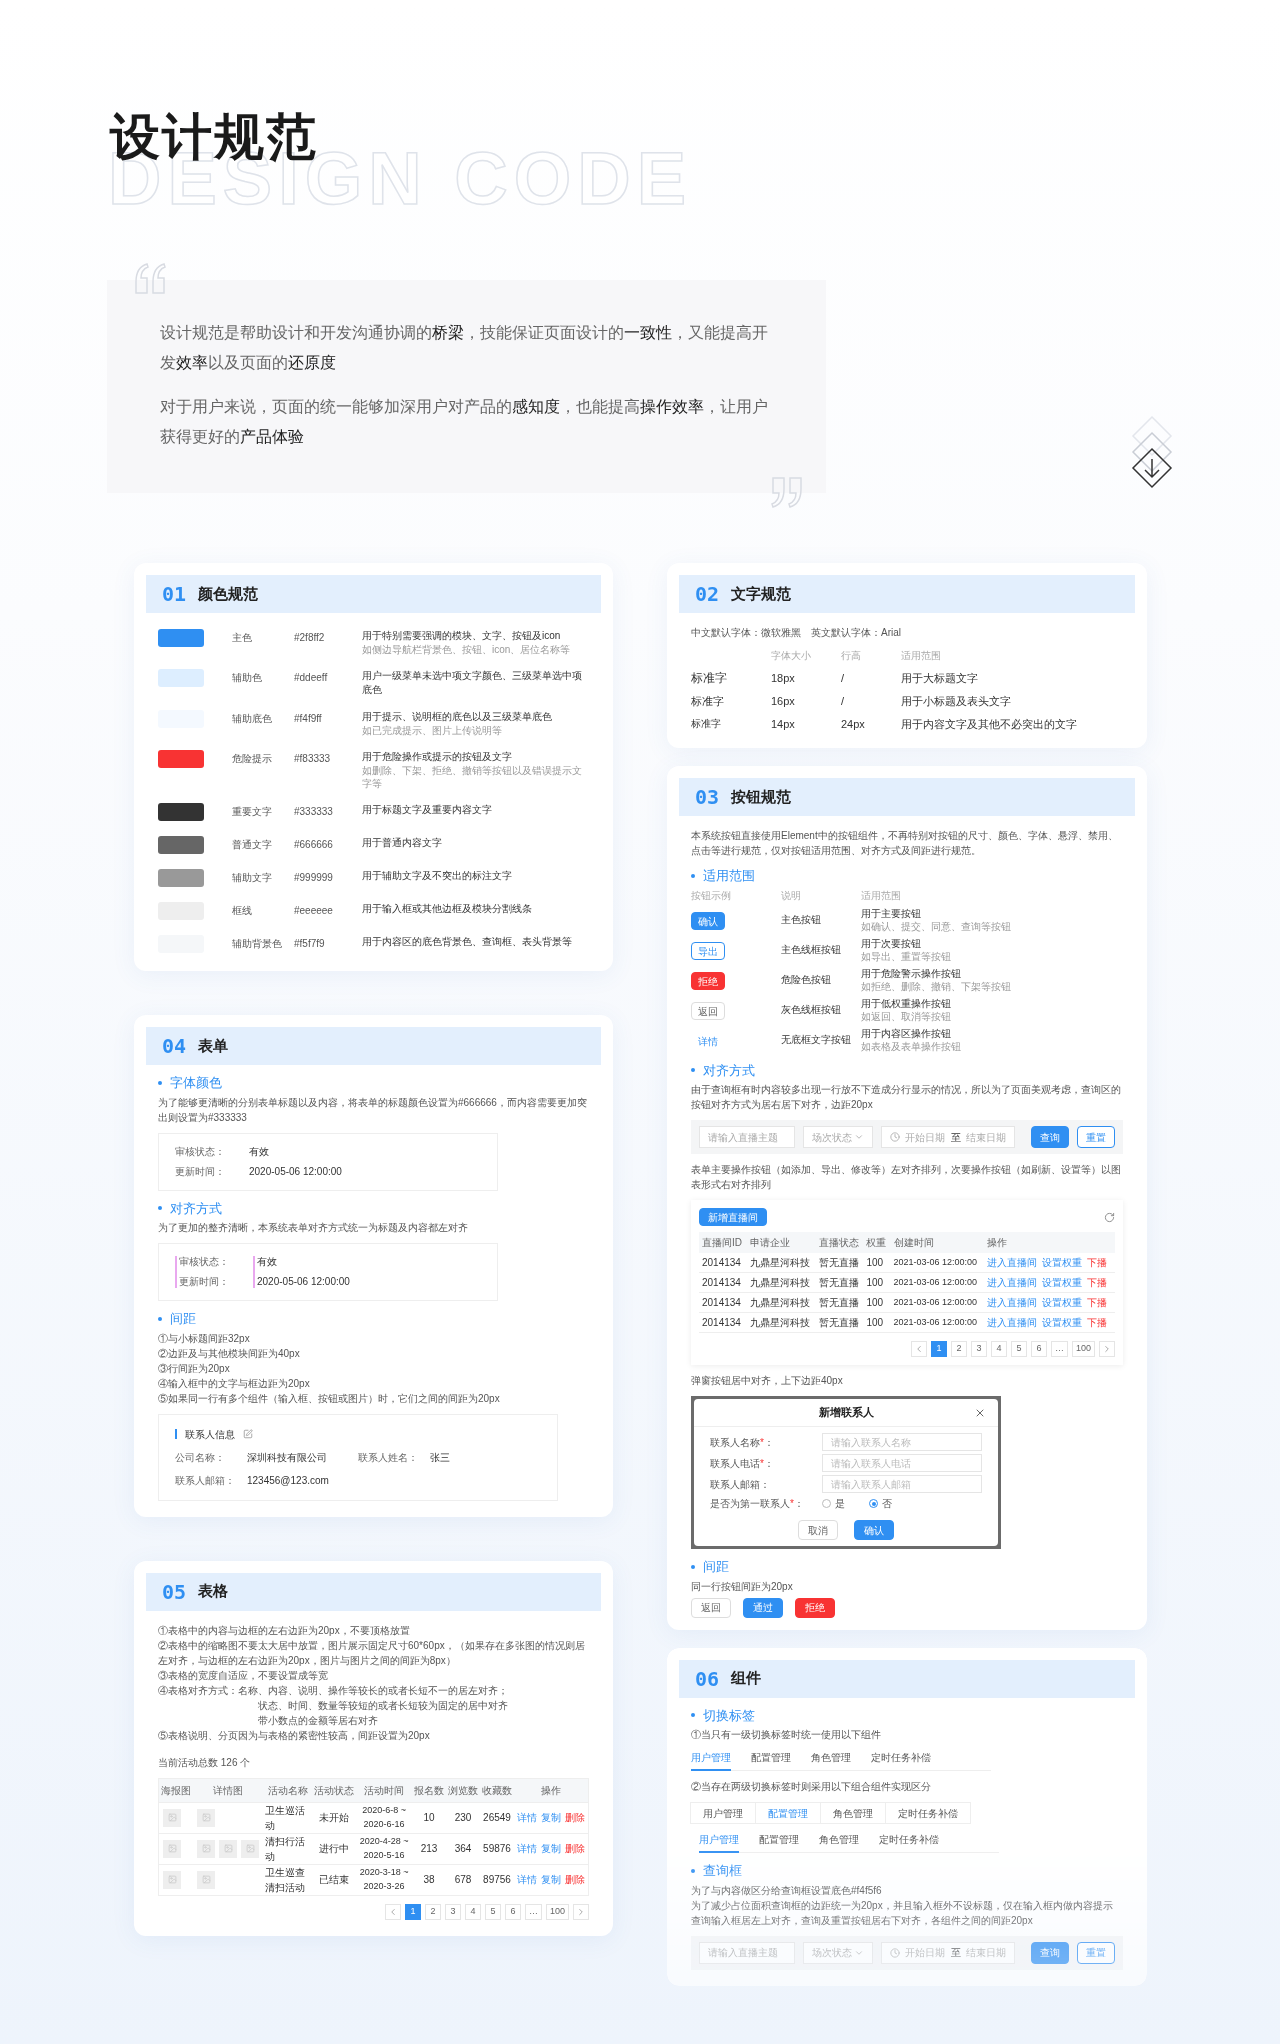 The image size is (1280, 2044). Describe the element at coordinates (791, 656) in the screenshot. I see `column-header: 字体大小` at that location.